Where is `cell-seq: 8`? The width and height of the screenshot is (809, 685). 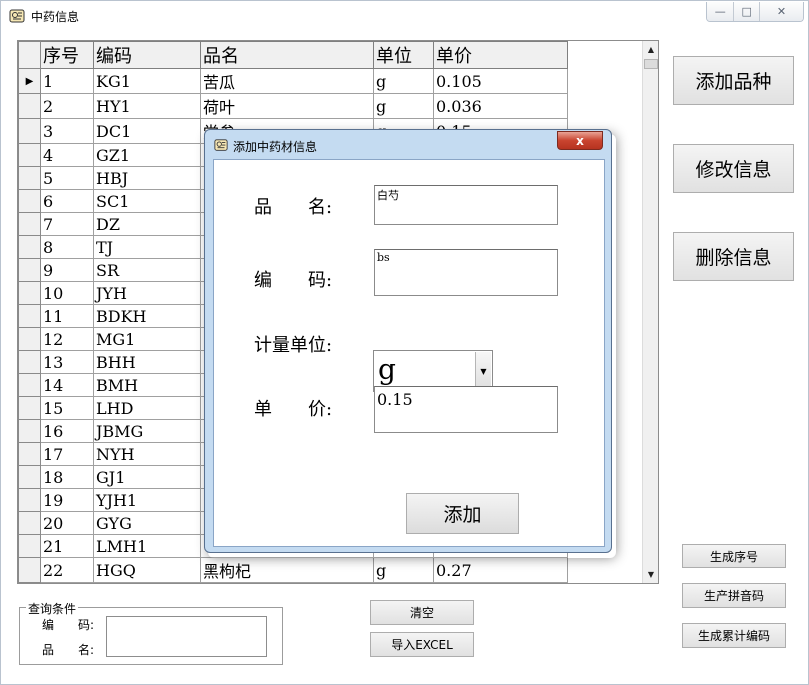
cell-seq: 8 is located at coordinates (67, 247).